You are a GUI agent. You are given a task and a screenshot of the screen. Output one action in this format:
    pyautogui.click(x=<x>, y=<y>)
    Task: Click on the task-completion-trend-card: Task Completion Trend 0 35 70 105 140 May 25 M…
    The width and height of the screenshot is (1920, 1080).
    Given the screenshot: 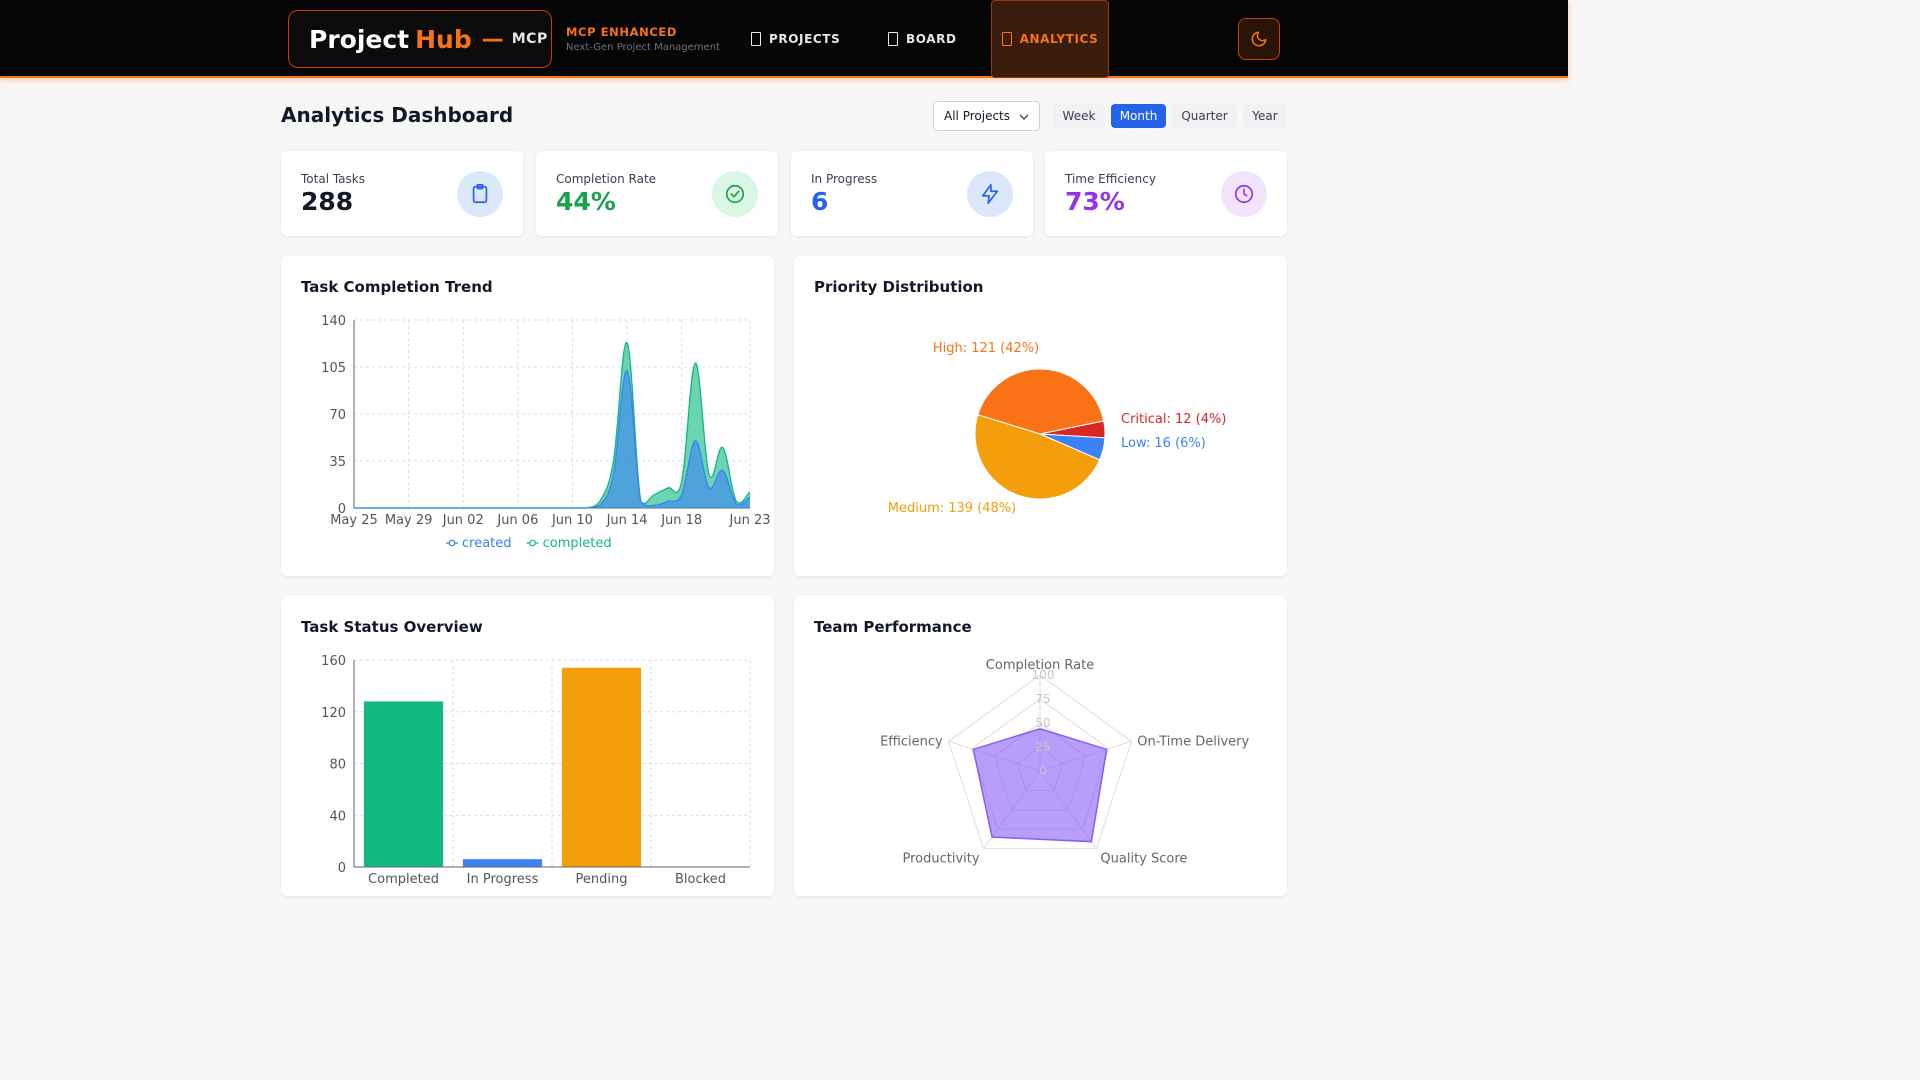 What is the action you would take?
    pyautogui.click(x=527, y=416)
    